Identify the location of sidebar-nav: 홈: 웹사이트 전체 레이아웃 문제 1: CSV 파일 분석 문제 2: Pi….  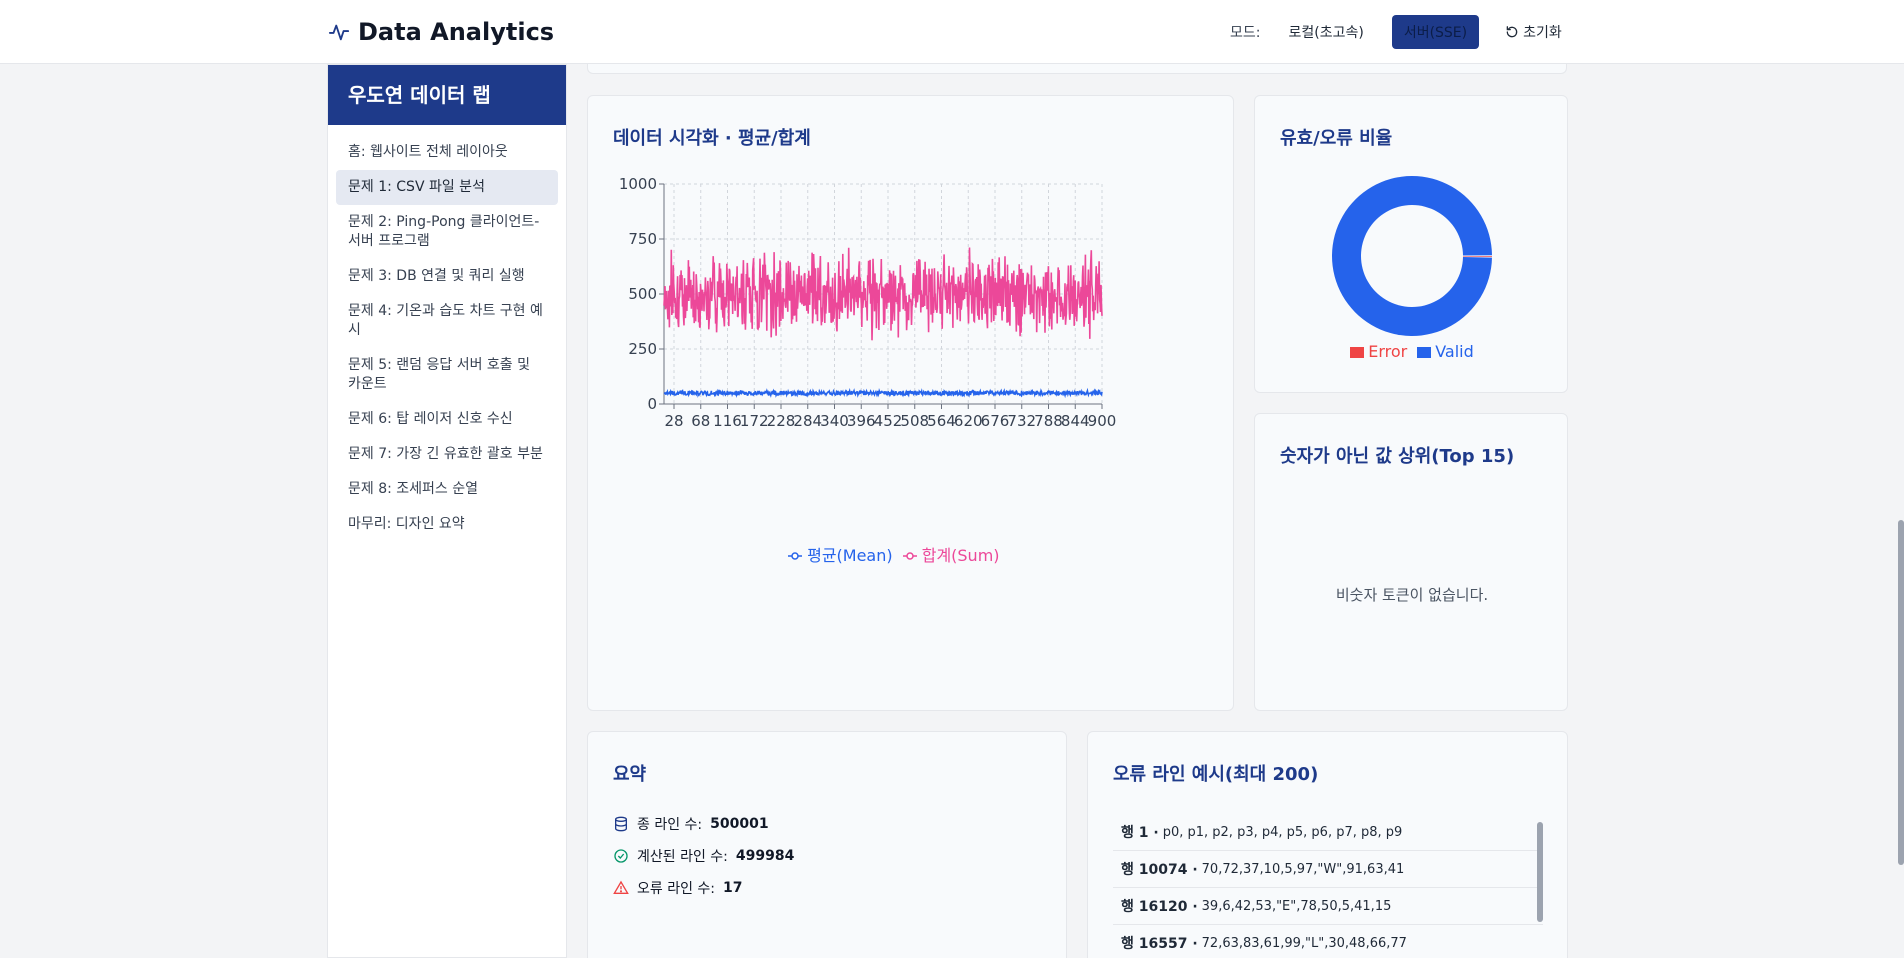
(447, 338).